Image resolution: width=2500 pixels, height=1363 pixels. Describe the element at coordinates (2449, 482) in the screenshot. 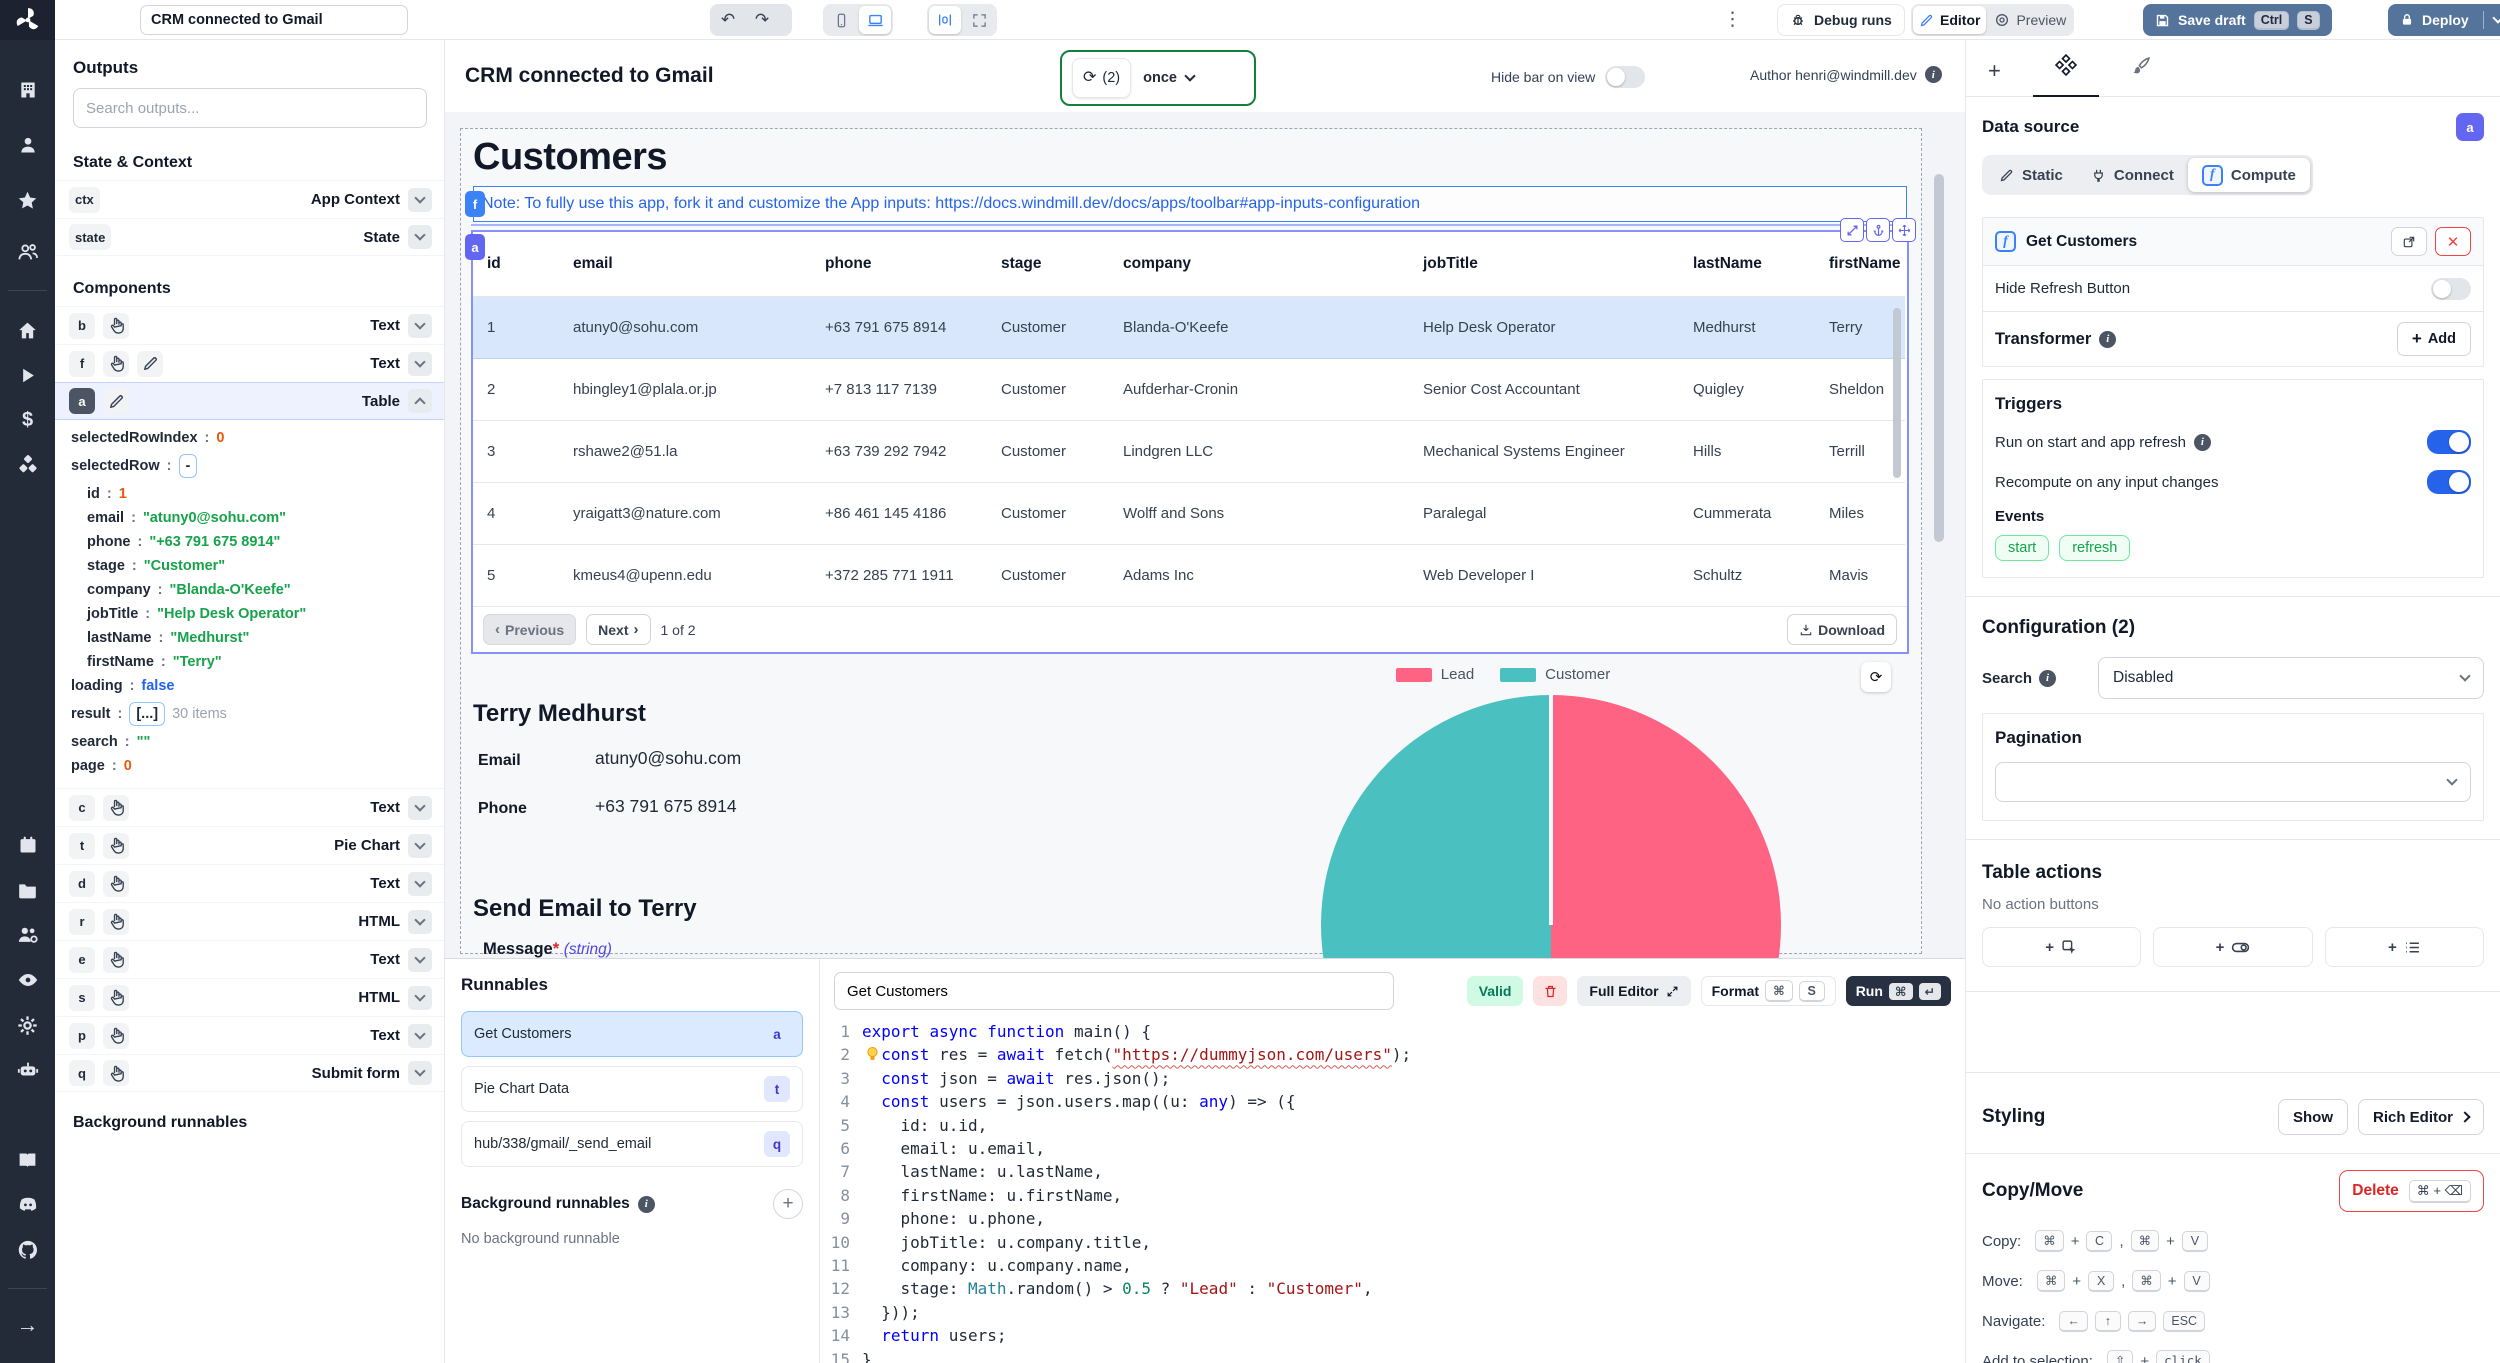

I see `recompute-toggle` at that location.